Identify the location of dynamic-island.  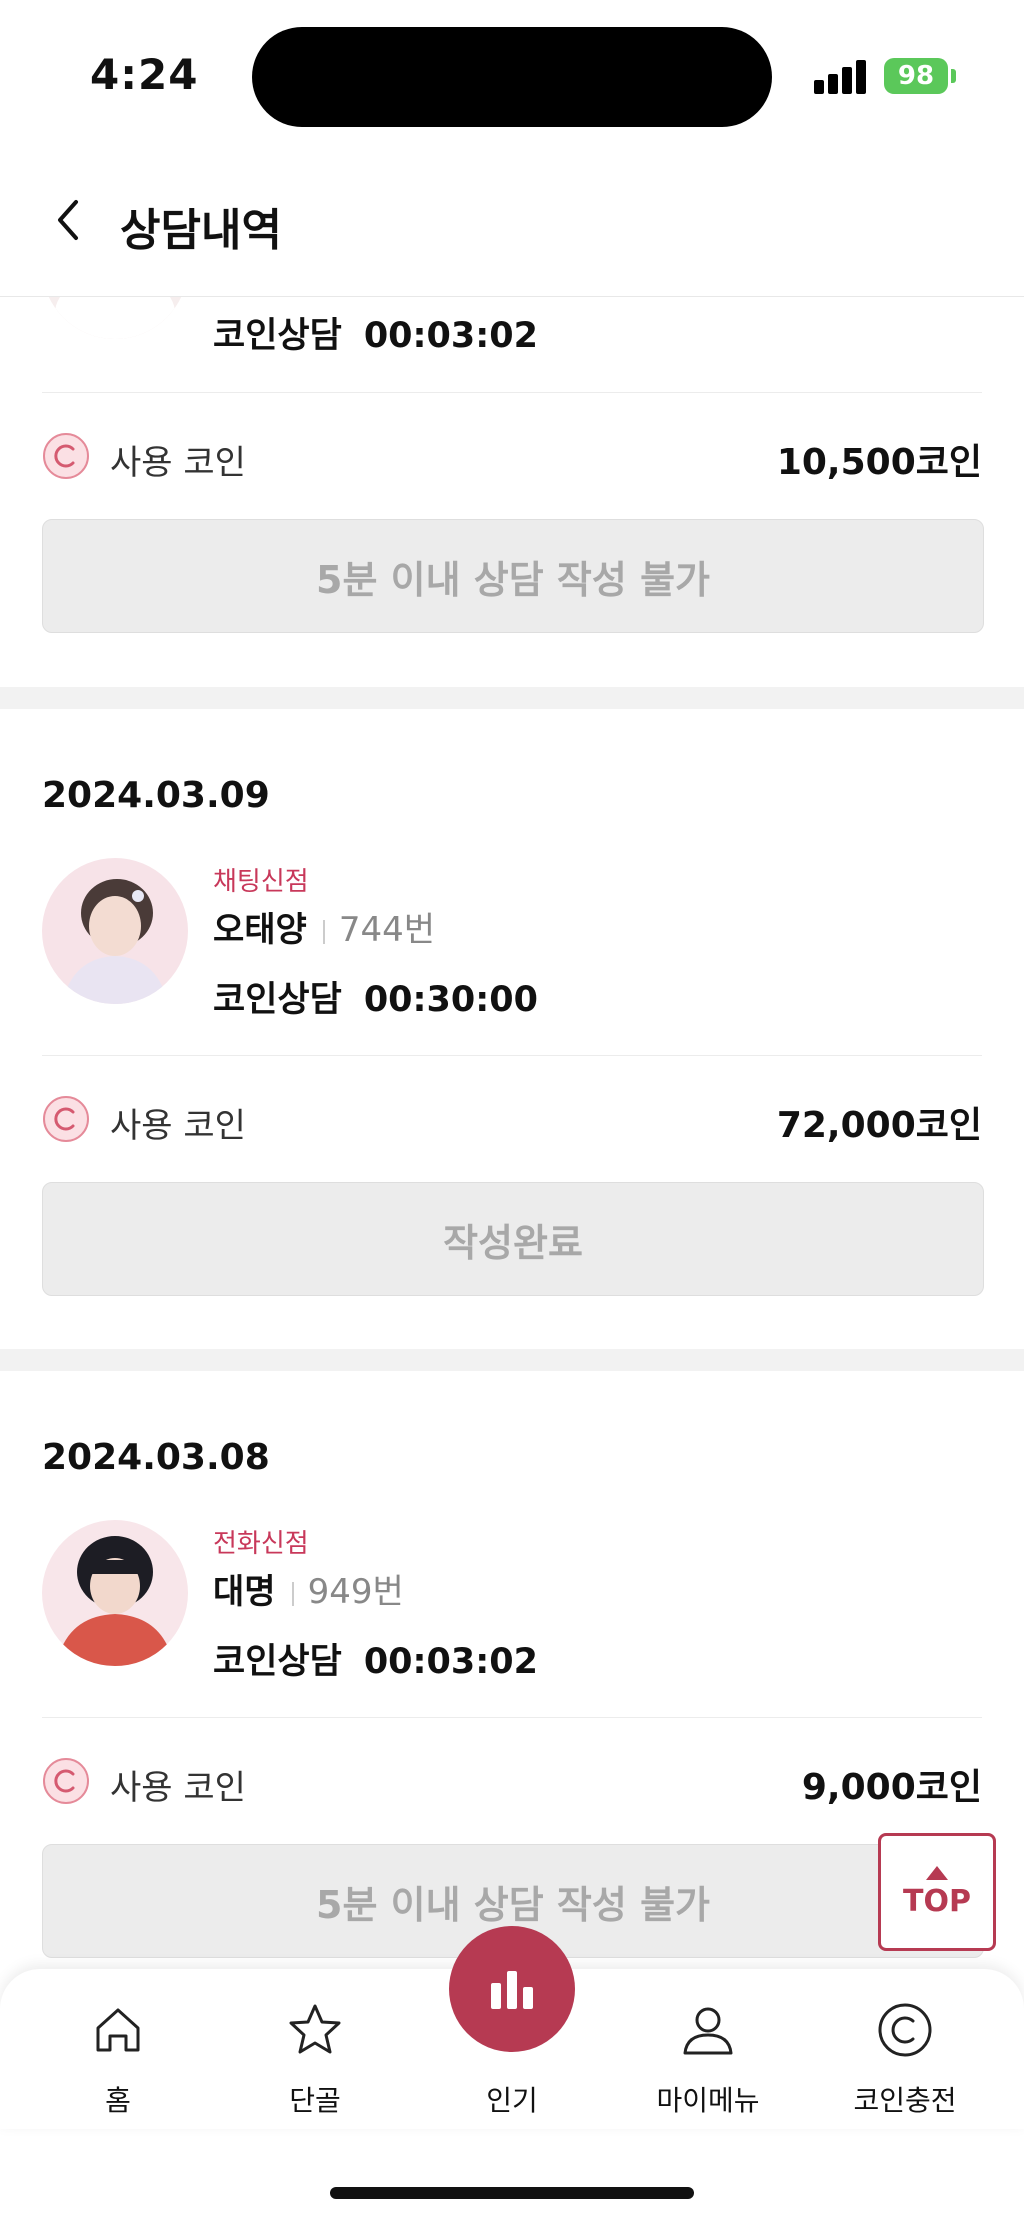
(512, 77).